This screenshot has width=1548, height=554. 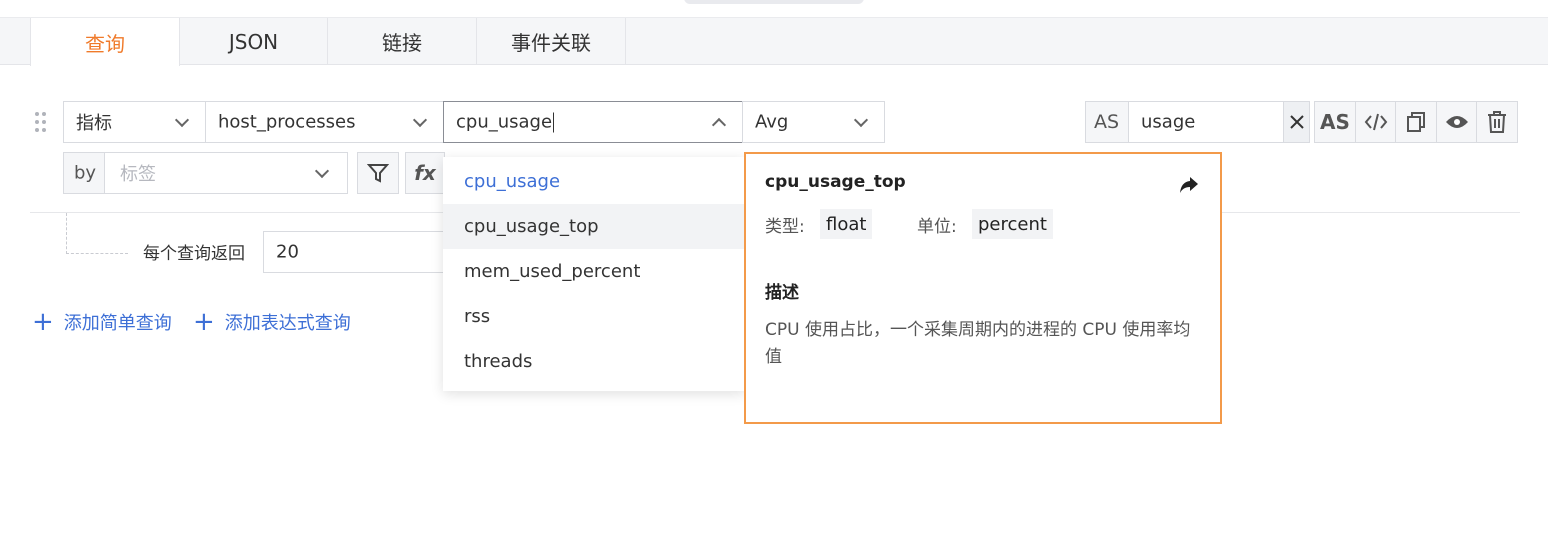 I want to click on row-drag-icon, so click(x=41, y=122).